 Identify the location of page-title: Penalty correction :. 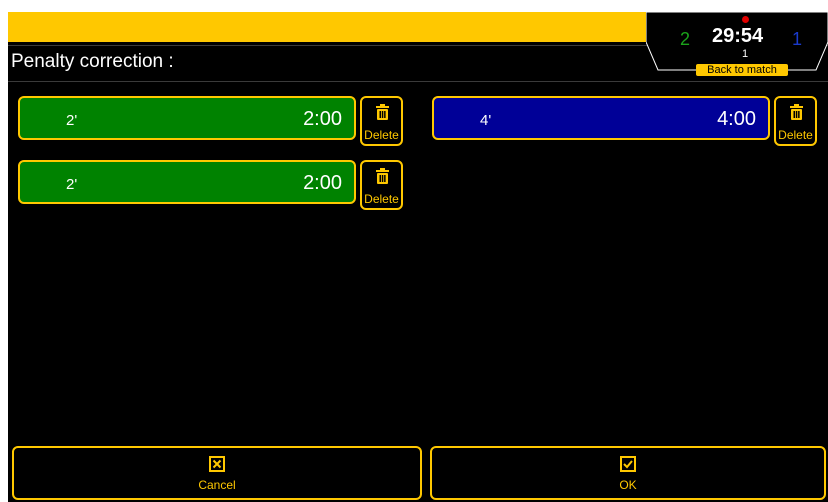
(92, 61).